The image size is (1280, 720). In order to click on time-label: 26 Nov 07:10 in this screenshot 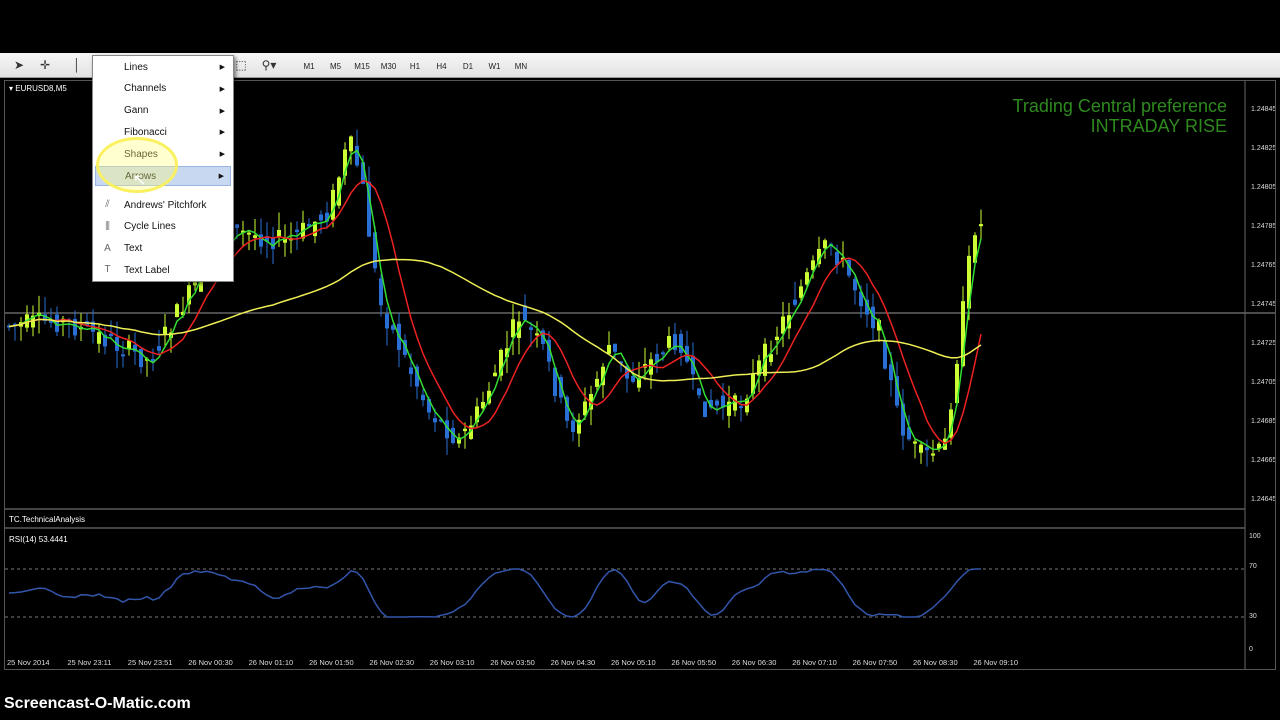, I will do `click(814, 662)`.